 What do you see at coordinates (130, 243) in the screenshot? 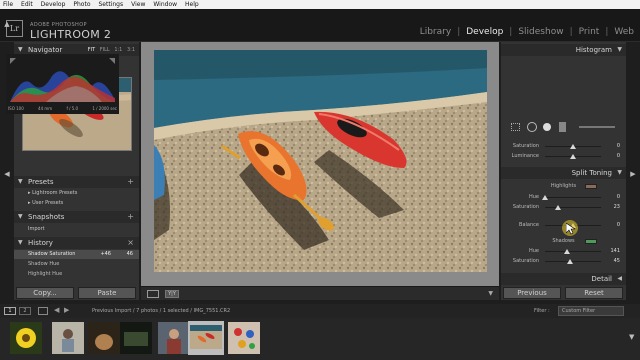
I see `clear-history-icon: ×` at bounding box center [130, 243].